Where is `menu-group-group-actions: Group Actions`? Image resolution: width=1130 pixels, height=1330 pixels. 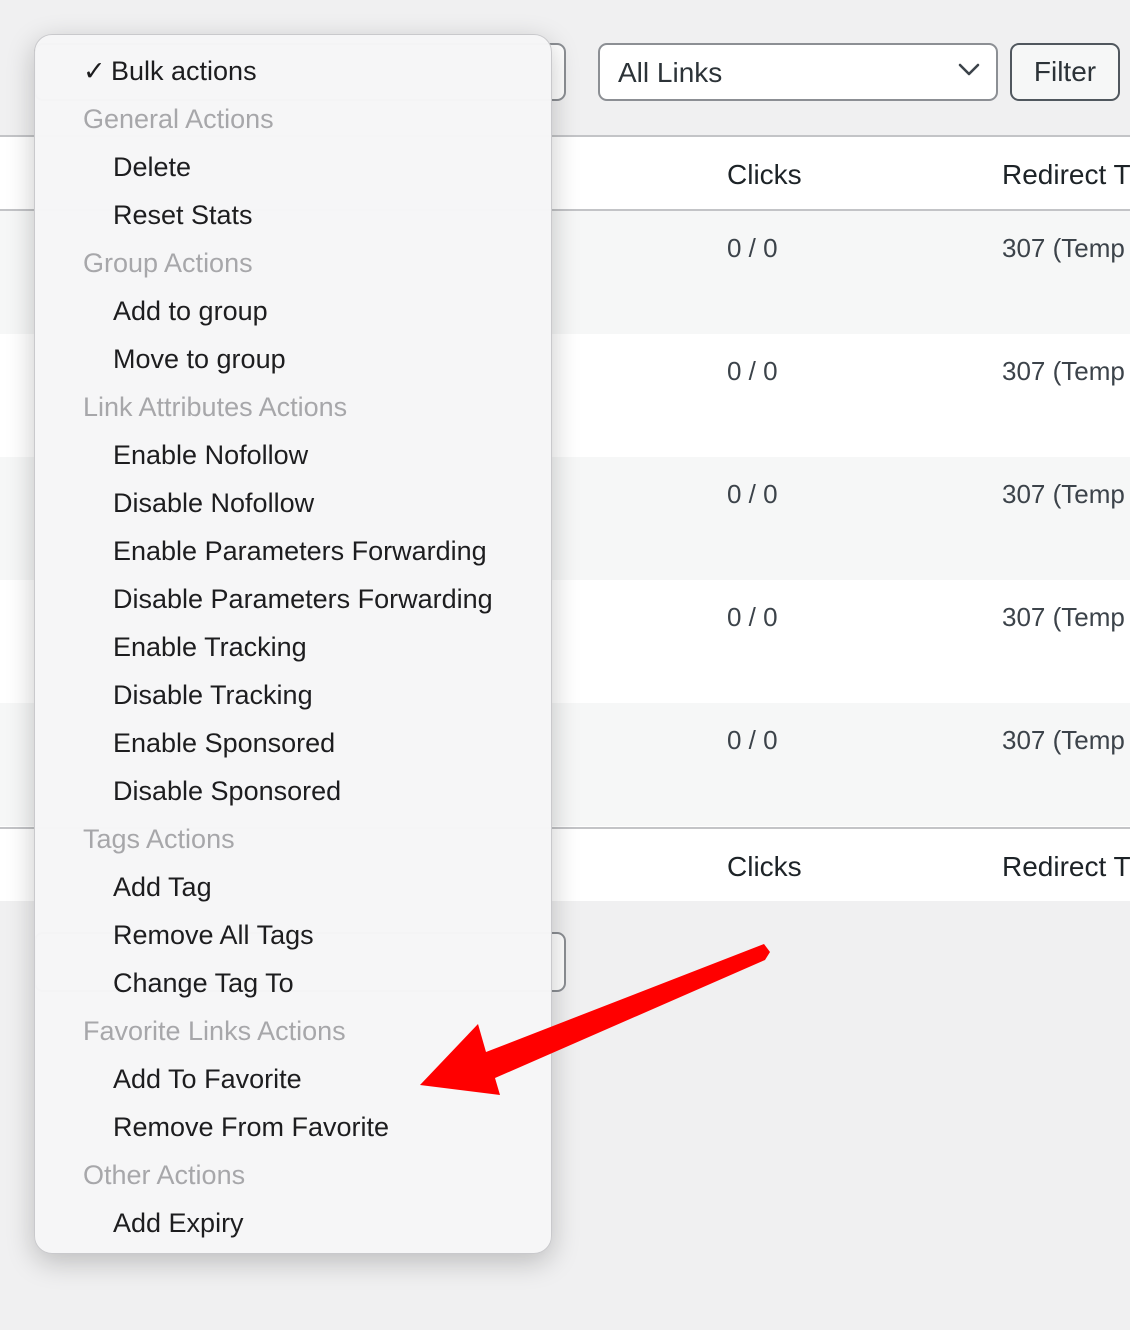
menu-group-group-actions: Group Actions is located at coordinates (168, 263).